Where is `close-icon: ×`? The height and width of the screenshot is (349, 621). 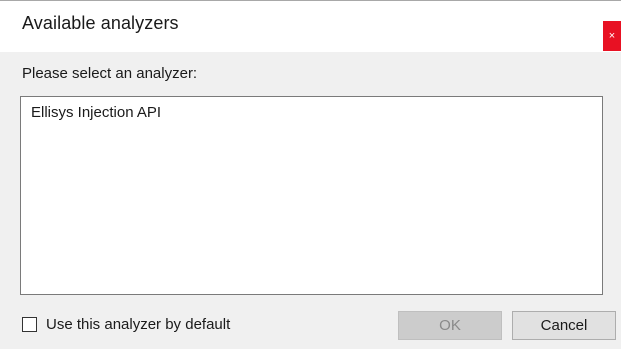
close-icon: × is located at coordinates (612, 36).